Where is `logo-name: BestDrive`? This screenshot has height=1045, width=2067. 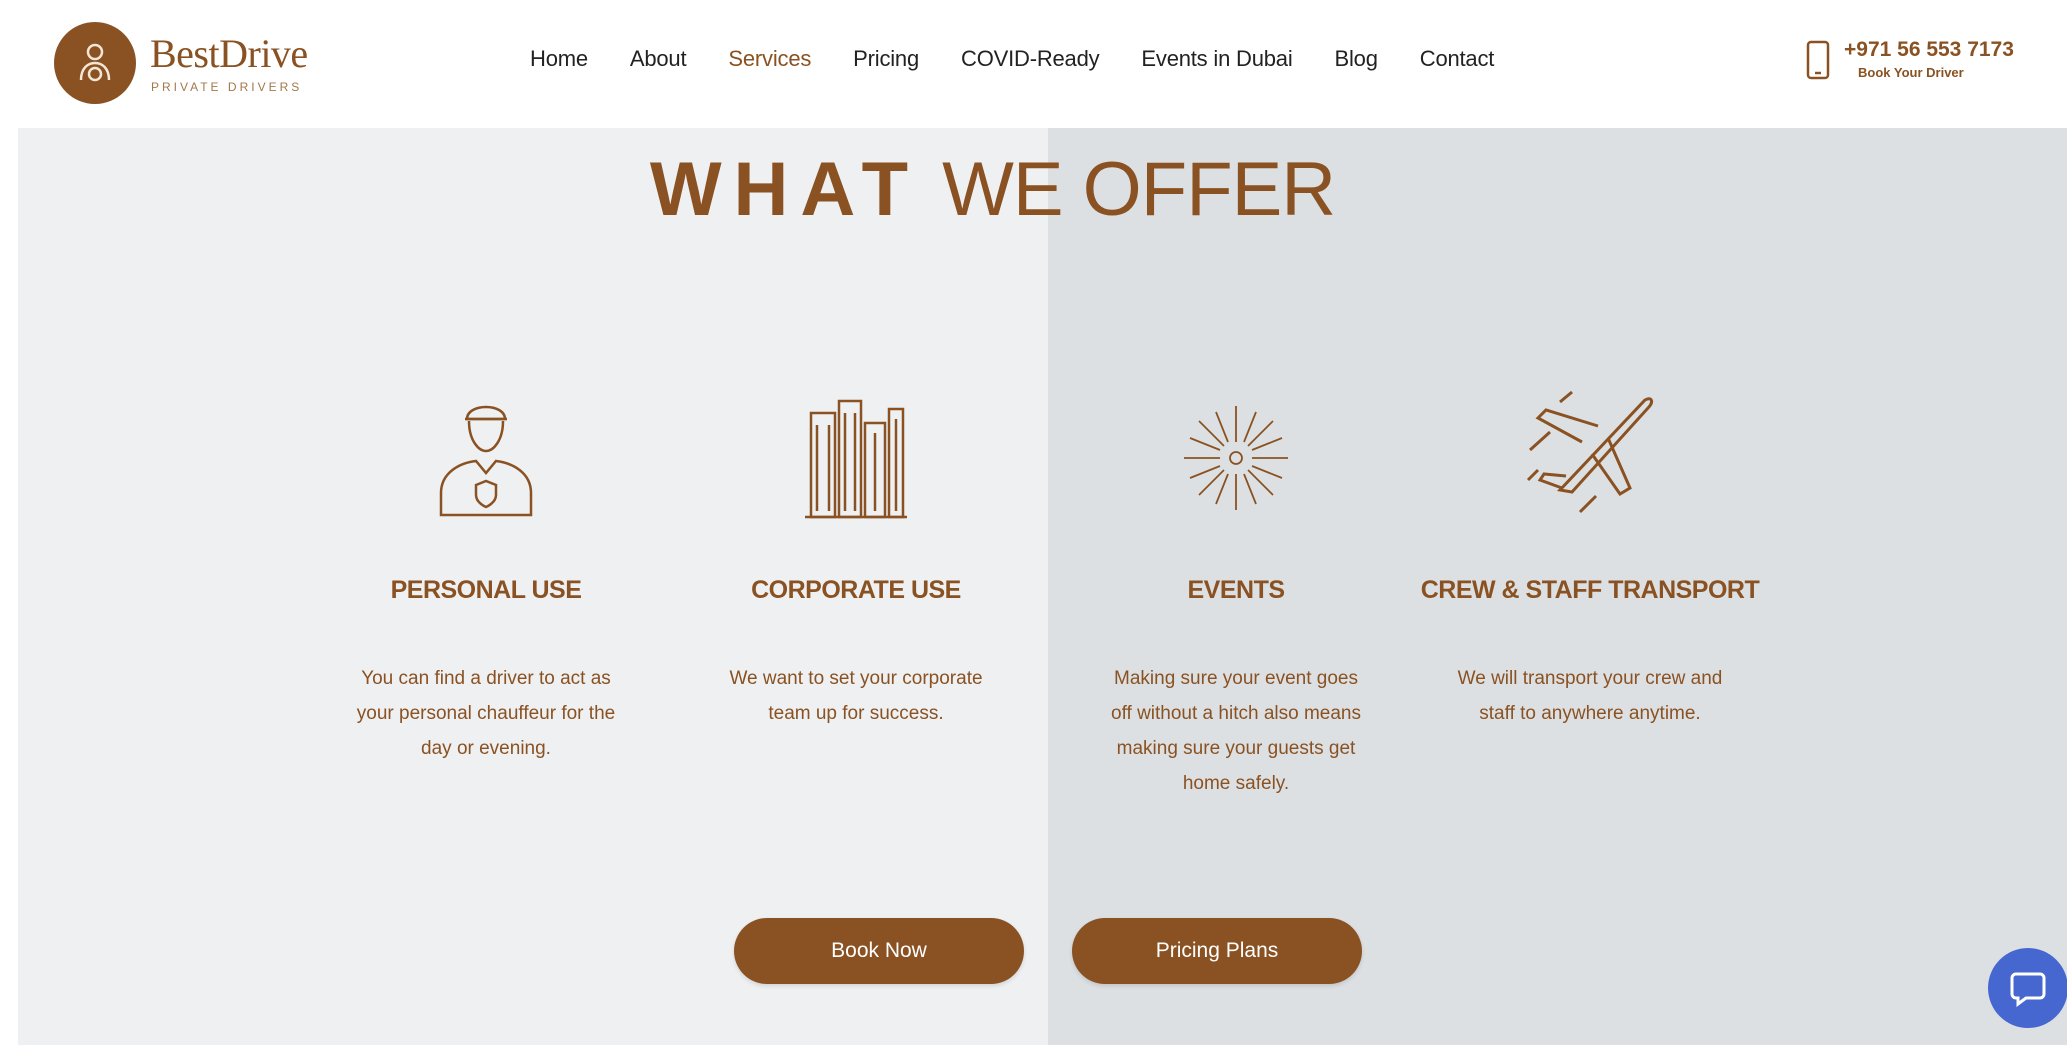
logo-name: BestDrive is located at coordinates (229, 53).